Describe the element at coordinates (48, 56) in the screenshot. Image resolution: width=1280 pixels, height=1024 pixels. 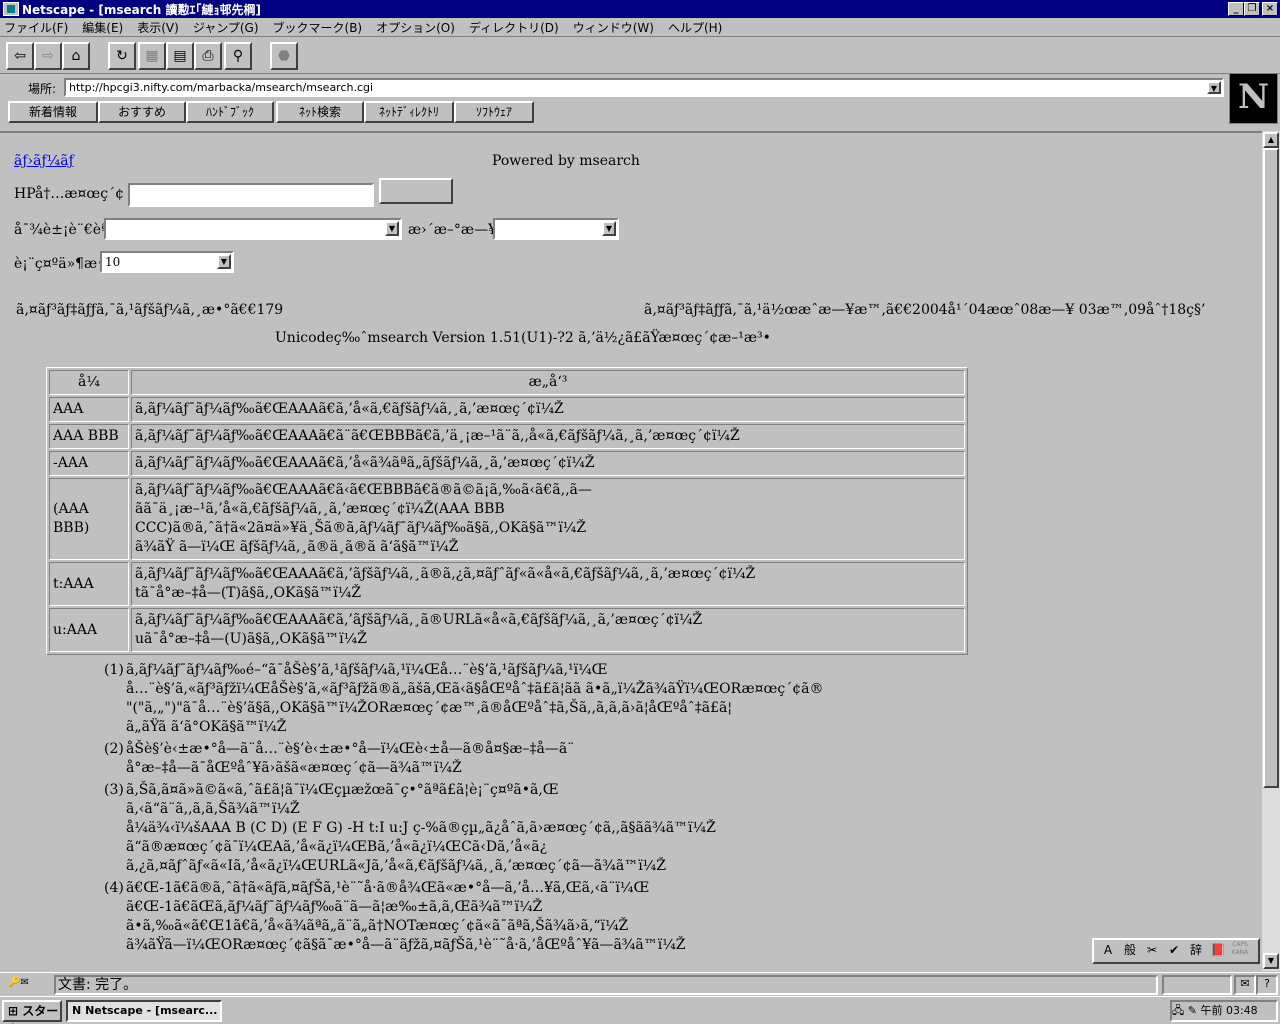
I see `forward-icon: ⇨` at that location.